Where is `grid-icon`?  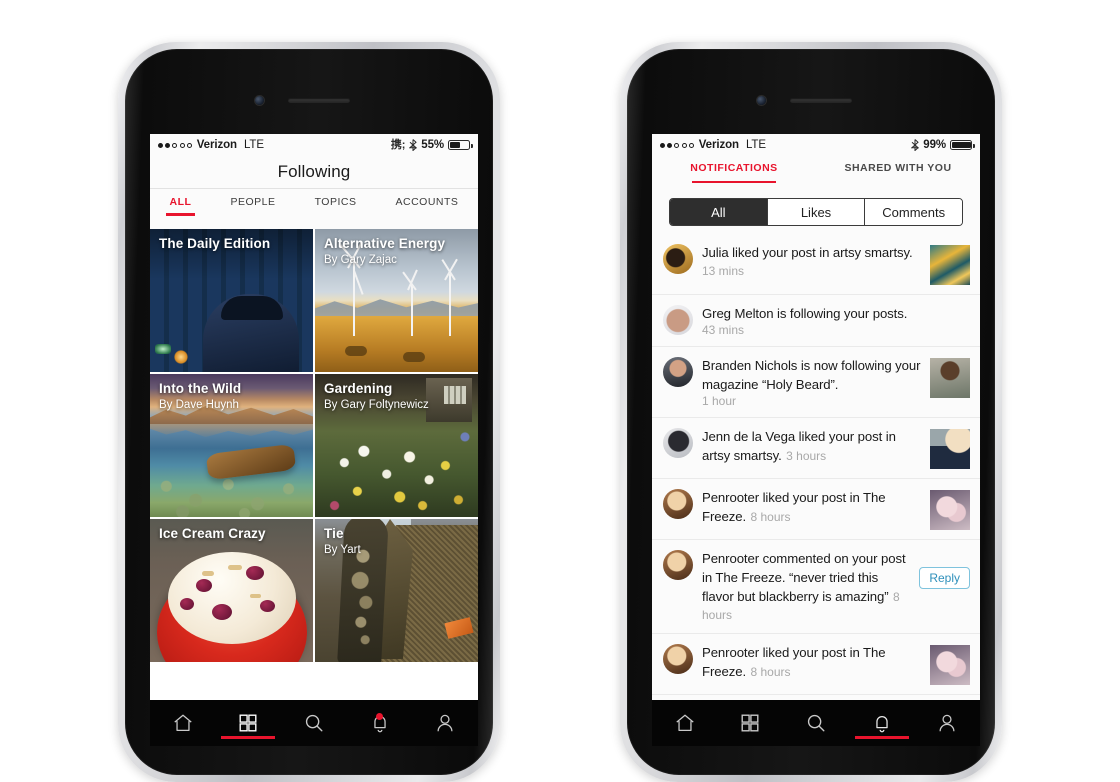
grid-icon is located at coordinates (248, 723).